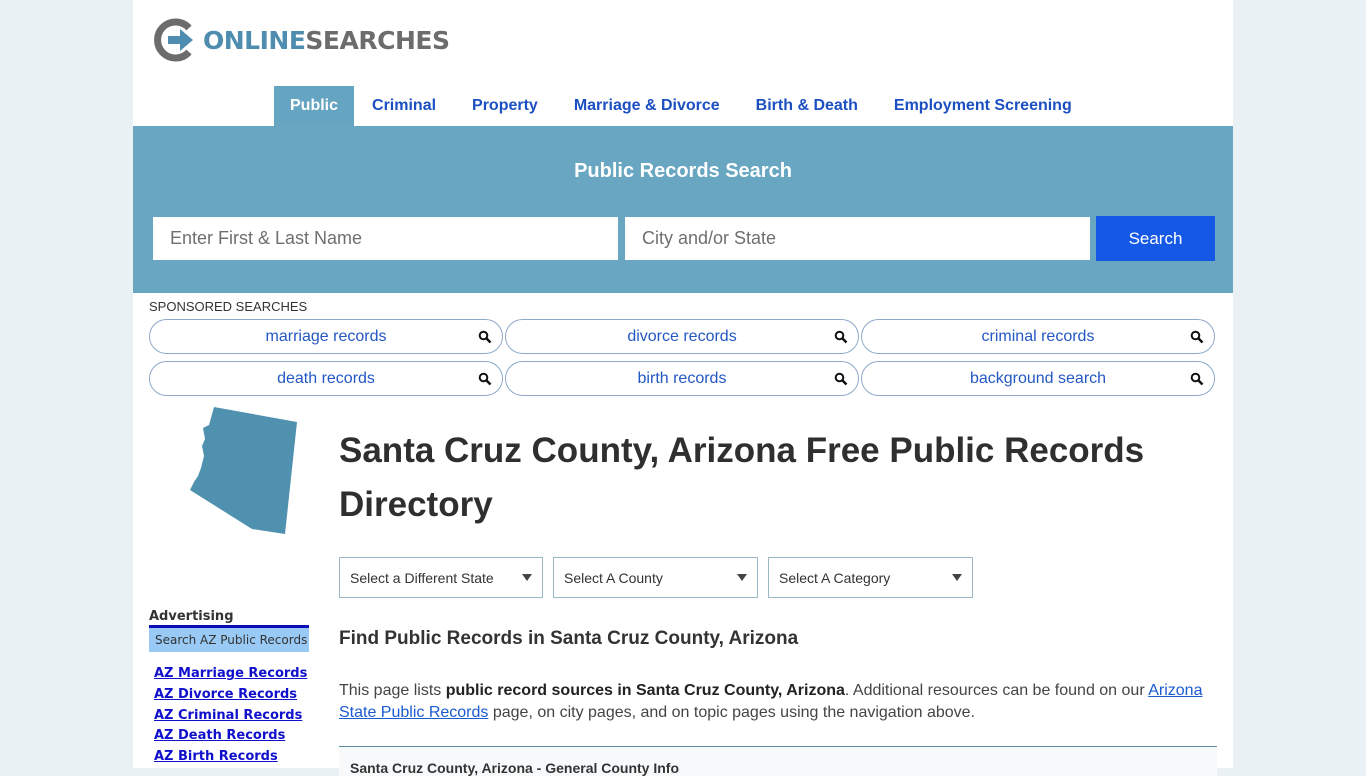 Image resolution: width=1366 pixels, height=776 pixels. I want to click on ad-link: AZ Criminal Records, so click(230, 716).